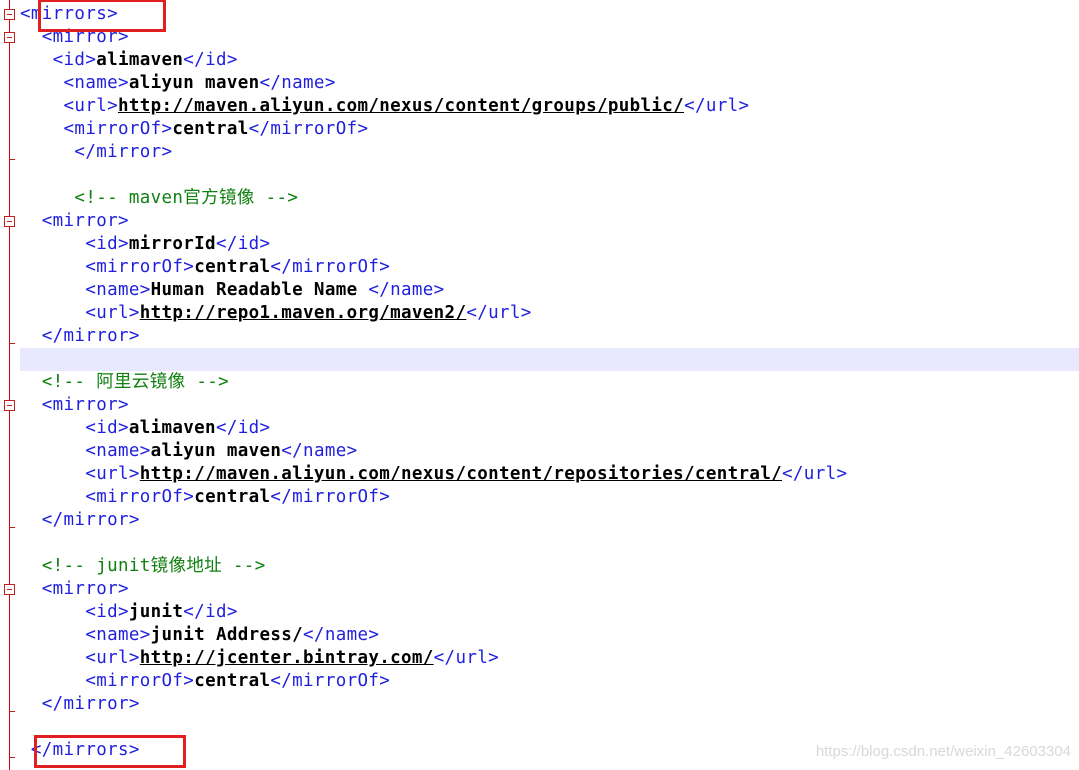  What do you see at coordinates (172, 244) in the screenshot?
I see `xml-value: mirrorId` at bounding box center [172, 244].